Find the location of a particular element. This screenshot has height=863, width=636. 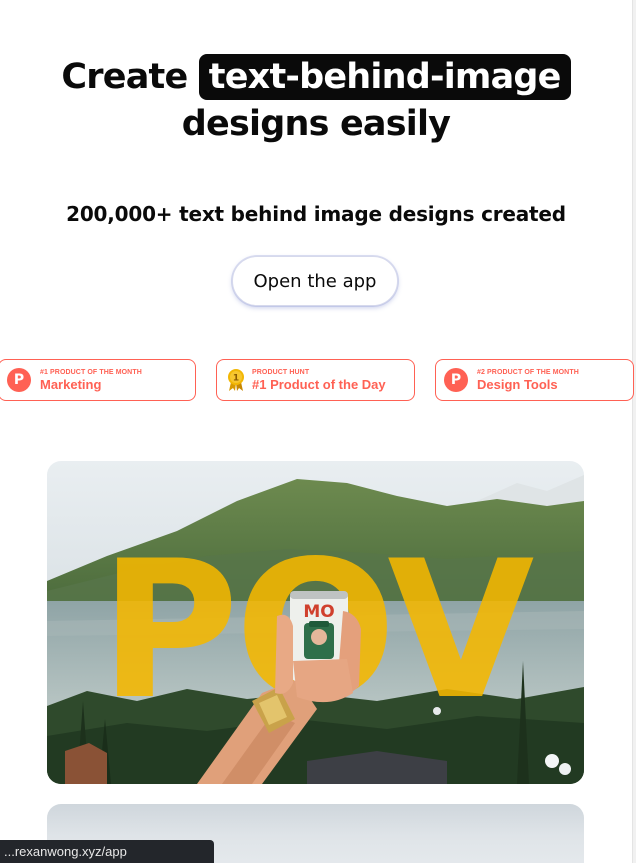

link-status-bar: ...rexanwong.xyz/app is located at coordinates (107, 851).